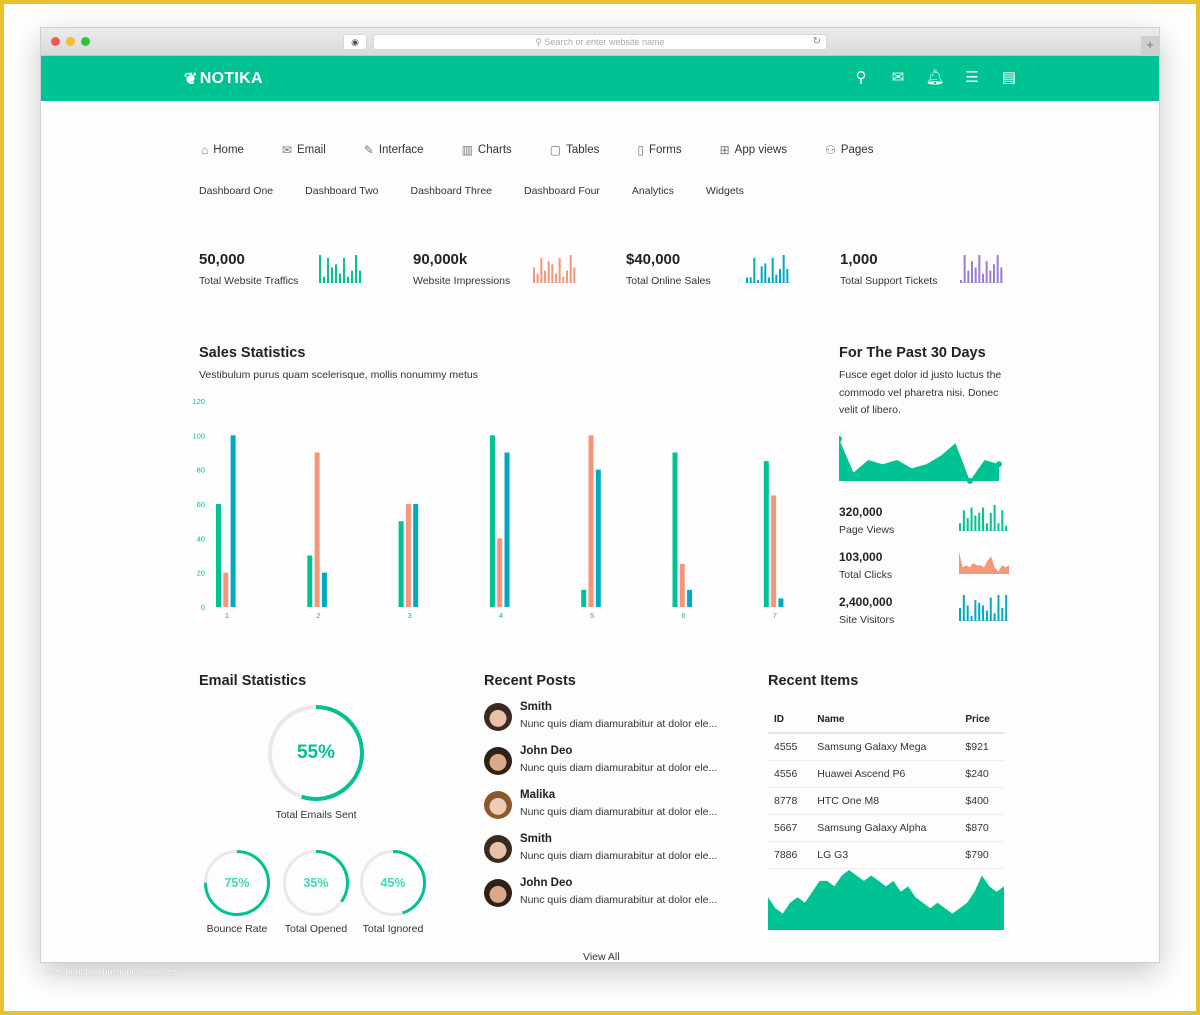 This screenshot has height=1015, width=1200. I want to click on column-header-name: Name, so click(885, 720).